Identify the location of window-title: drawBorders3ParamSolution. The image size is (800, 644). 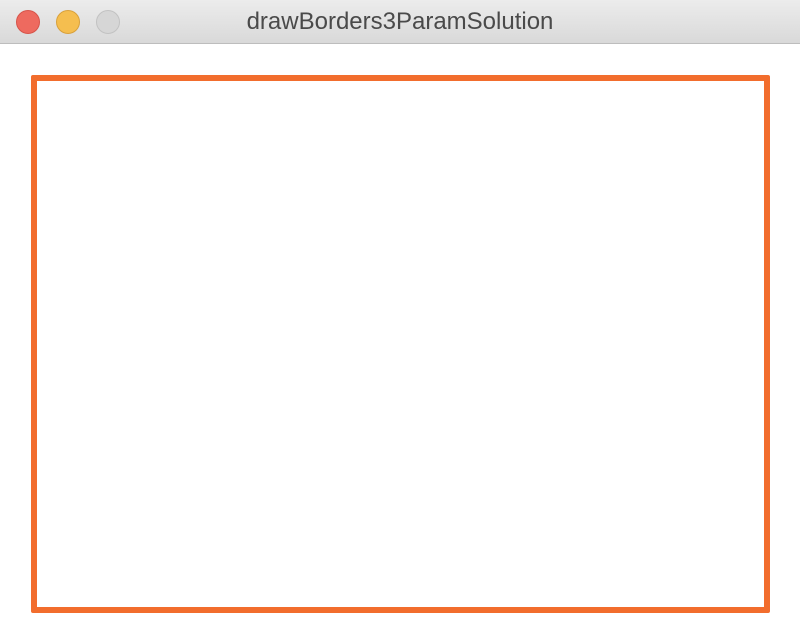
(400, 21).